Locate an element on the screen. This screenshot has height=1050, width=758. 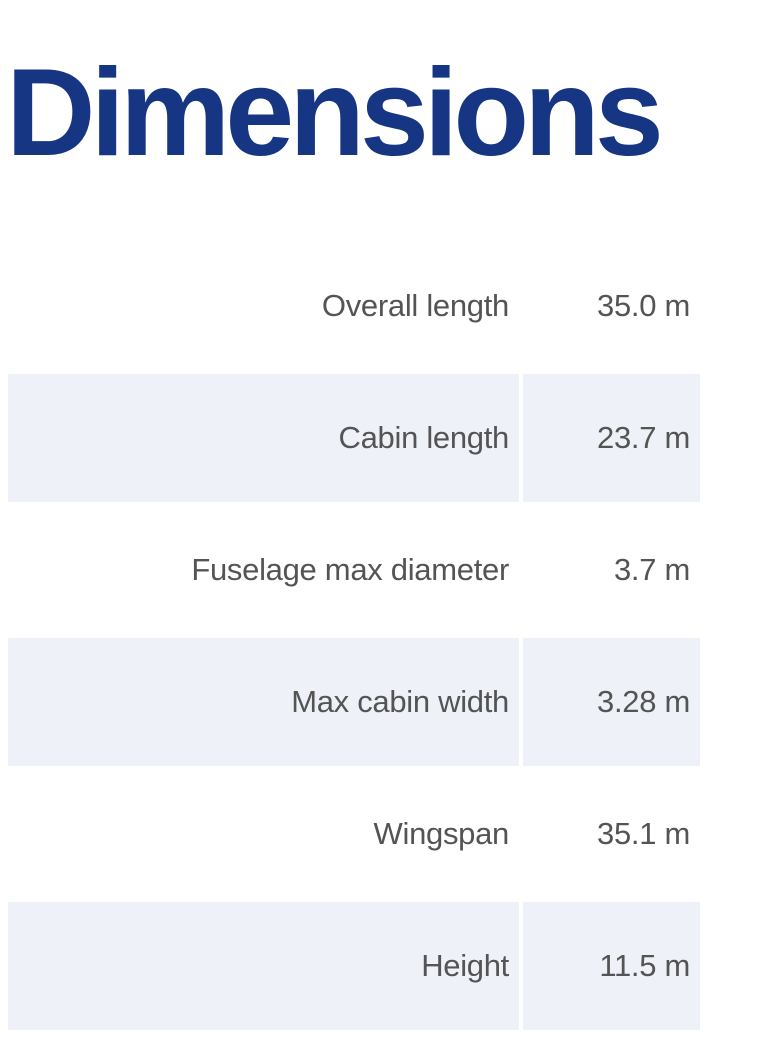
row-value-height: 11.5 m is located at coordinates (611, 966).